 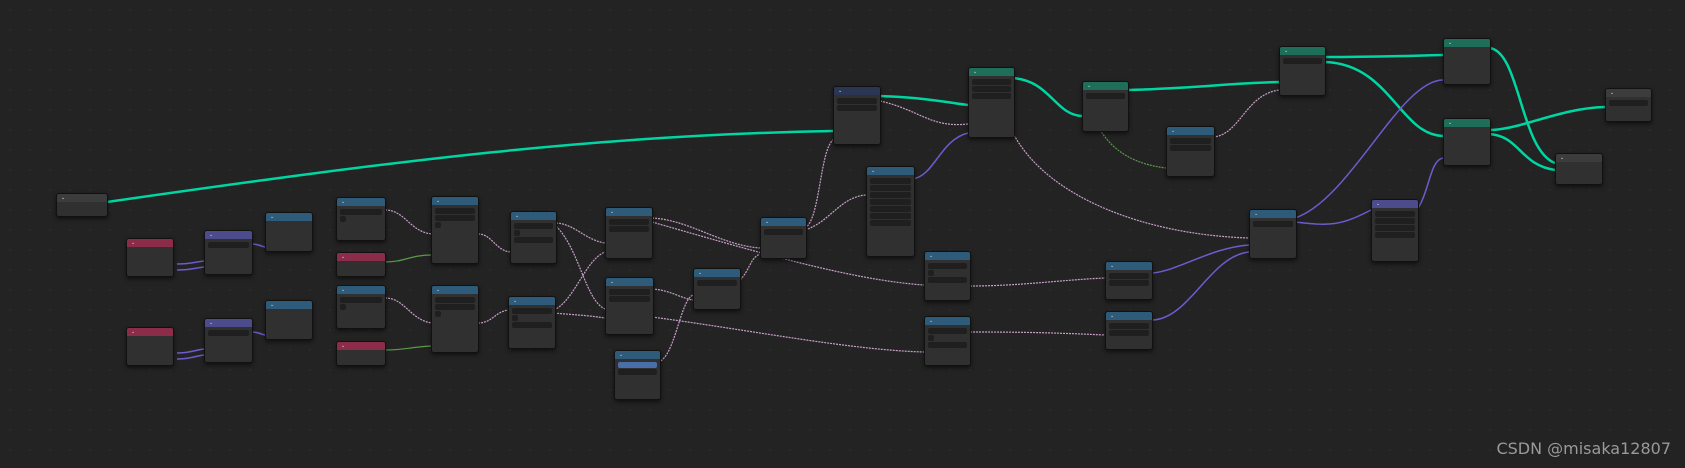 I want to click on switch-node, so click(x=1273, y=234).